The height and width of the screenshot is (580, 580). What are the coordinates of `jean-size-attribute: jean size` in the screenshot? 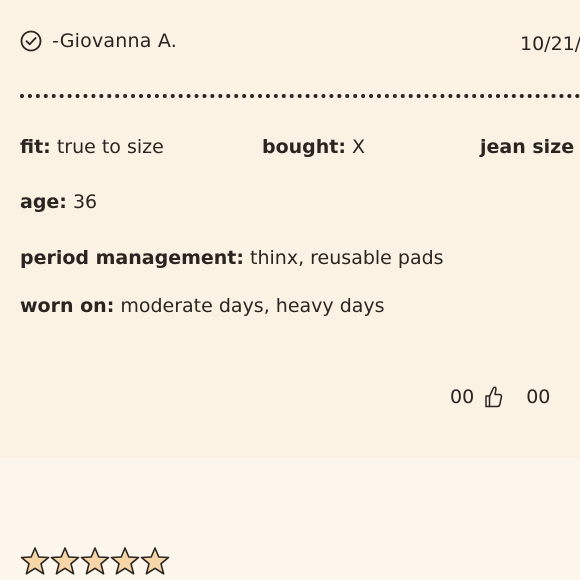 It's located at (527, 147).